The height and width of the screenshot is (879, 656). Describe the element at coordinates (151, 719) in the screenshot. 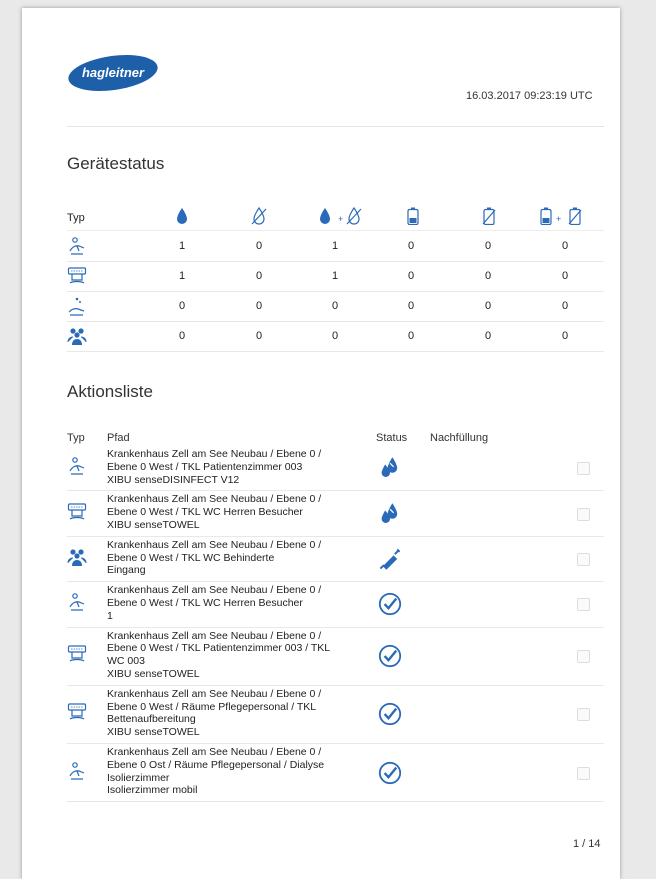

I see `action-path-line: Bettenaufbereitung` at that location.